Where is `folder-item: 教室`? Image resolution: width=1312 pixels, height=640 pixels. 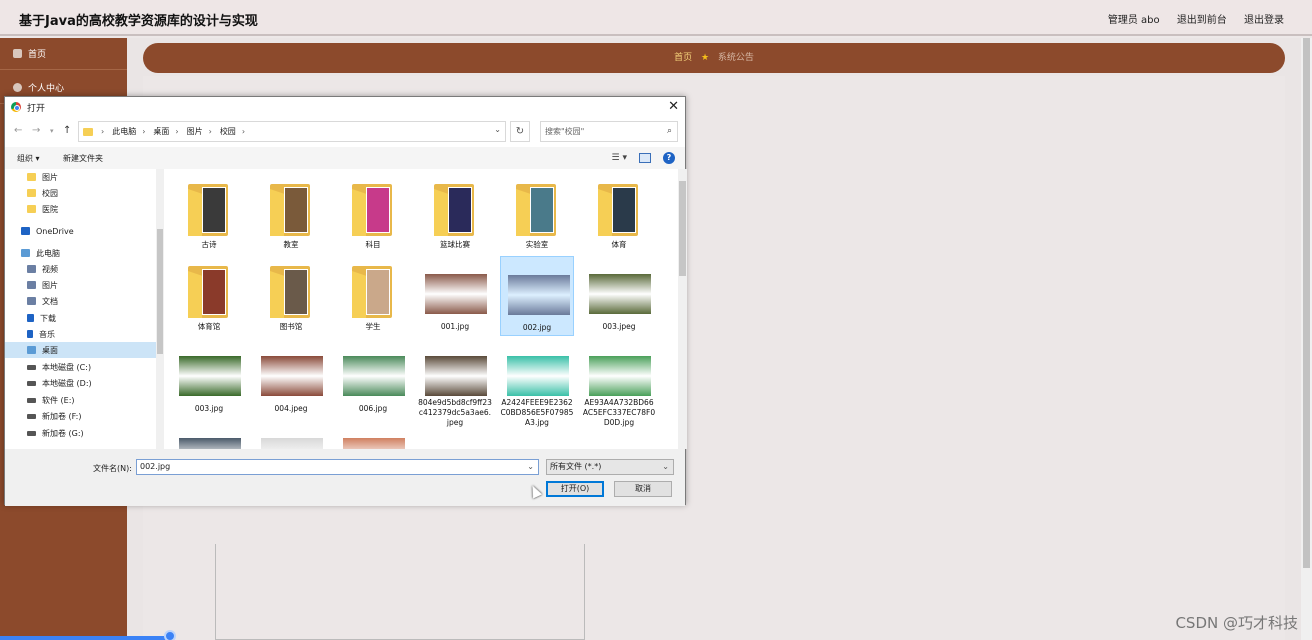 folder-item: 教室 is located at coordinates (291, 214).